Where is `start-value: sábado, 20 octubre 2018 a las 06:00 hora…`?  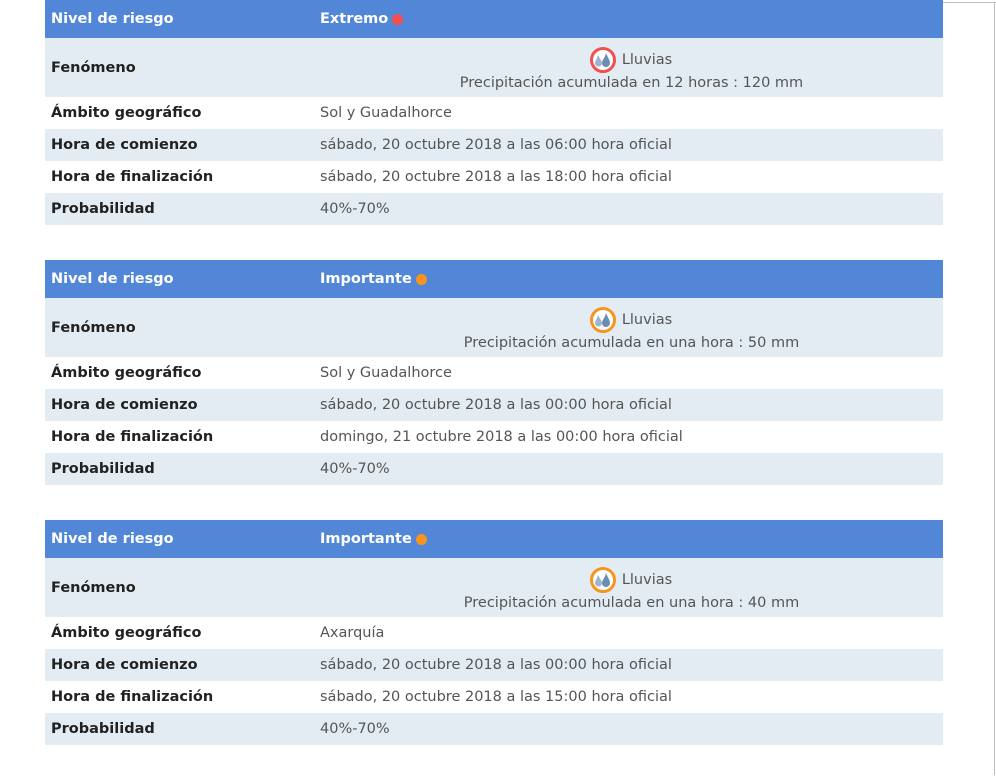
start-value: sábado, 20 octubre 2018 a las 06:00 hora… is located at coordinates (496, 145).